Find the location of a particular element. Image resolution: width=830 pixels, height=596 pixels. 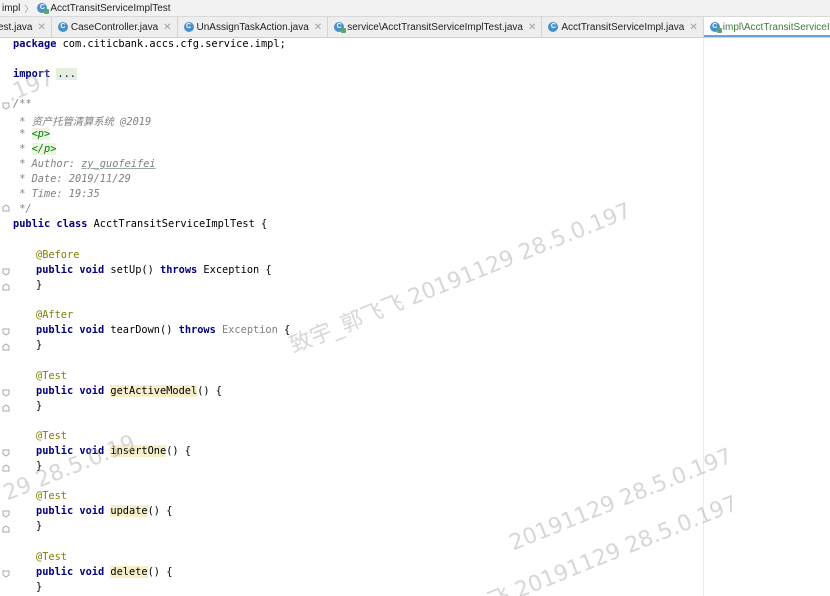

tab-impl-acct-transit-test: C impl\AcctTransitServiceImplTest.java ✕ is located at coordinates (766, 27).